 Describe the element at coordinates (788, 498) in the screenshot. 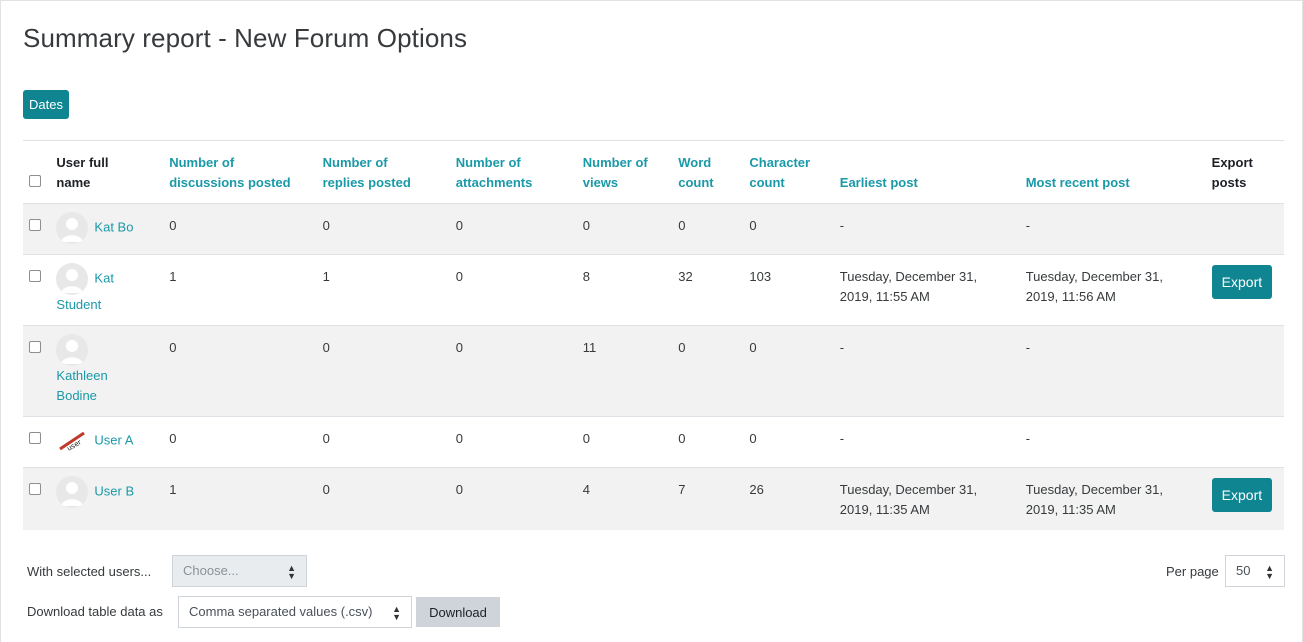

I see `char-count-cell: 26` at that location.